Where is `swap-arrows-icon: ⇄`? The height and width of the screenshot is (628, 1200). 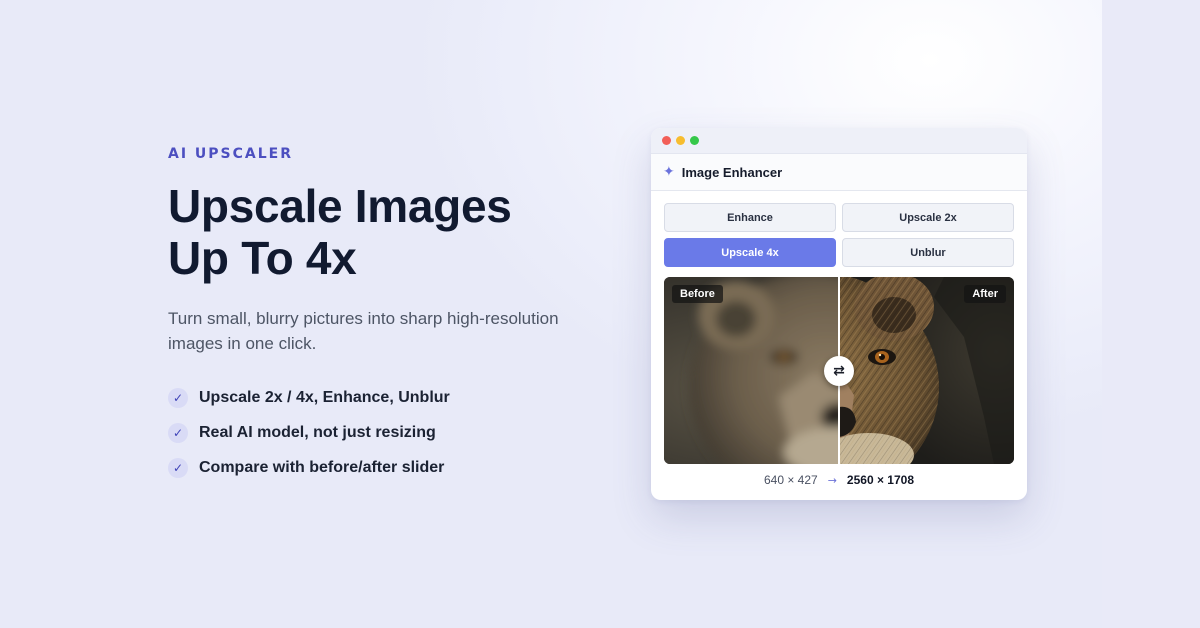 swap-arrows-icon: ⇄ is located at coordinates (839, 371).